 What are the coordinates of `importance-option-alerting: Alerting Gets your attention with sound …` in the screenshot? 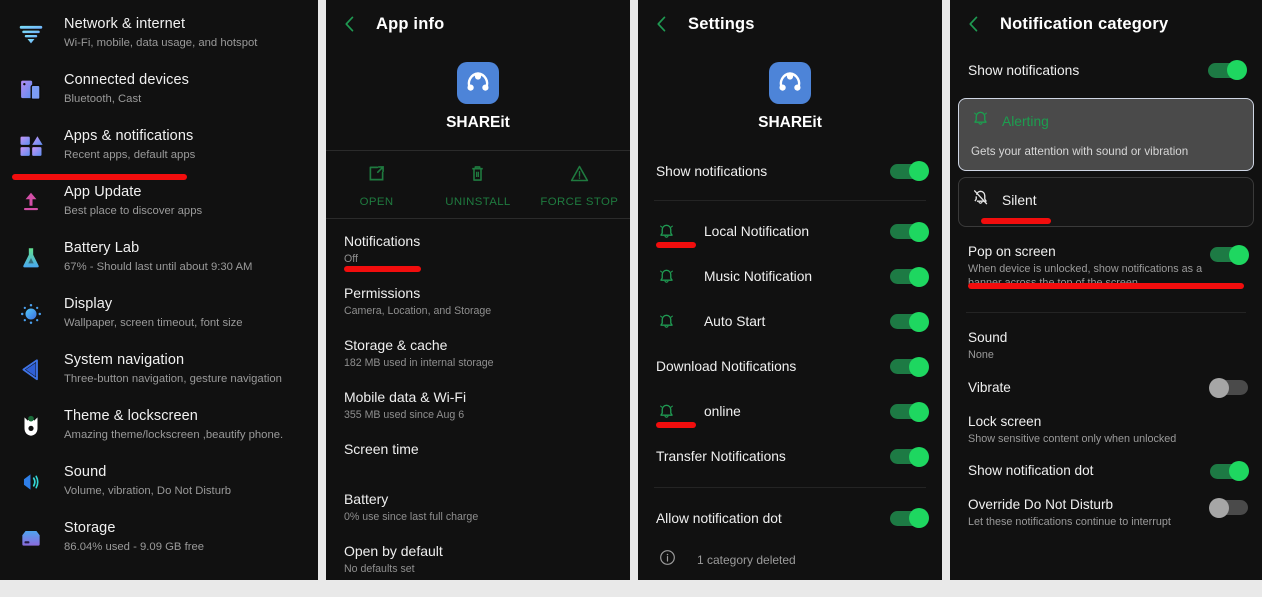 It's located at (1106, 134).